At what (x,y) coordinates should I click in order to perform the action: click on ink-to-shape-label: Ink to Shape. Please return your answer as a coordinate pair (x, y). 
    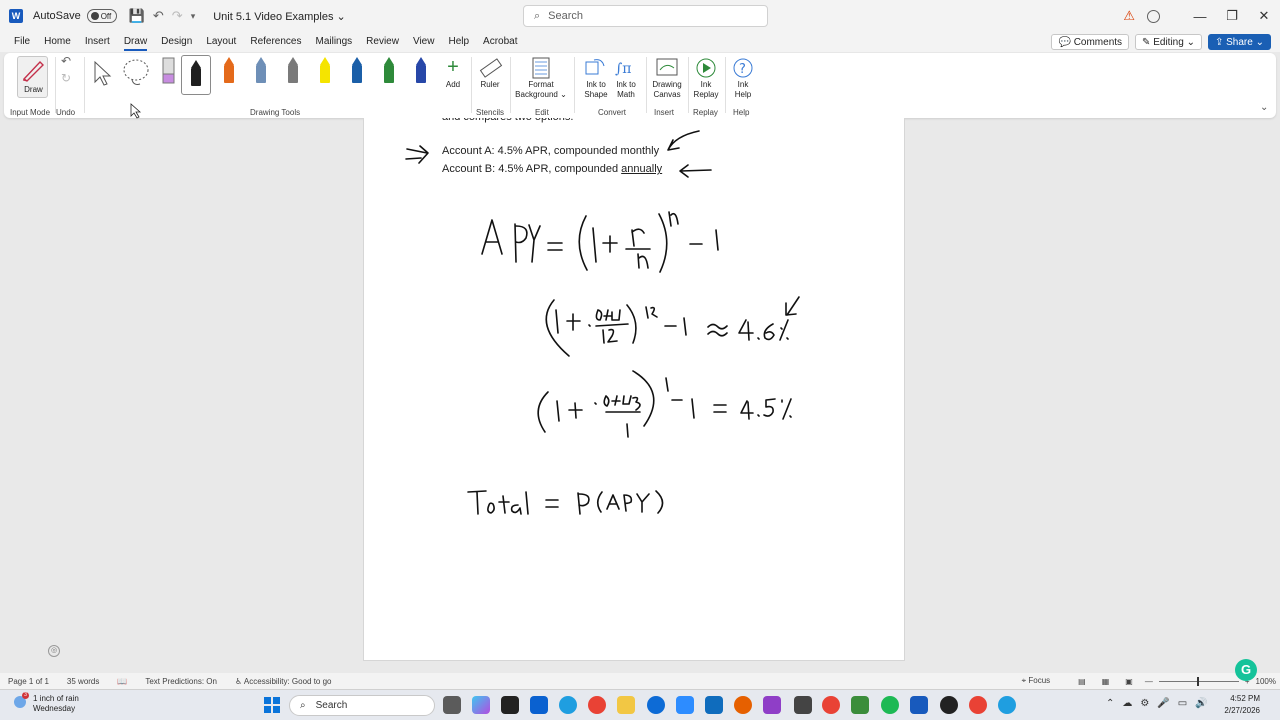
    Looking at the image, I should click on (596, 90).